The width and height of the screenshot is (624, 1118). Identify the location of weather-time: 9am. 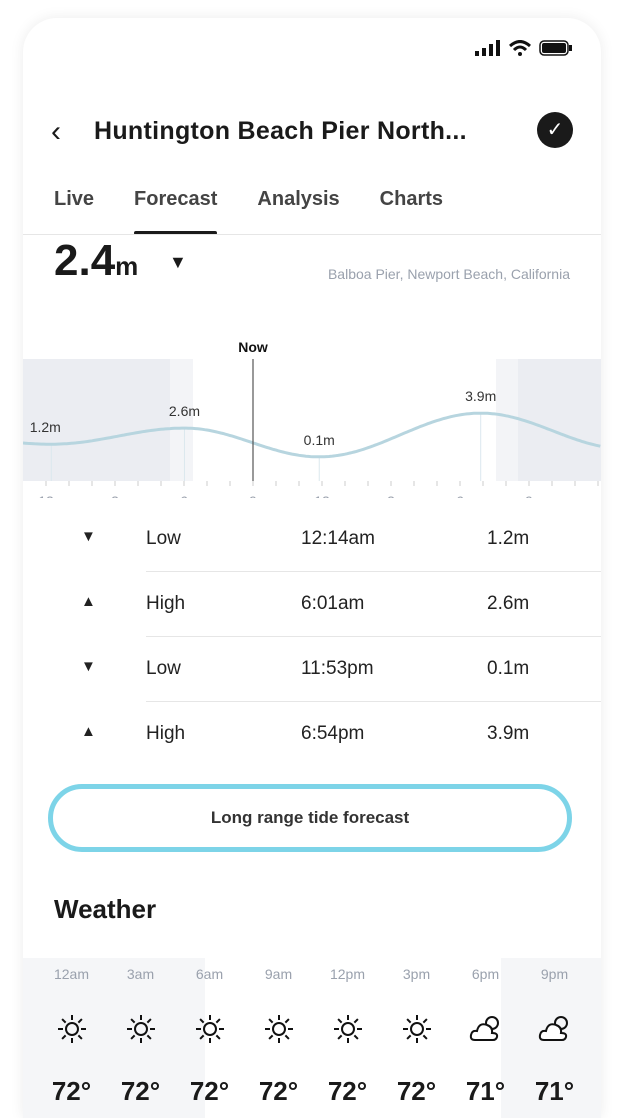
(278, 974).